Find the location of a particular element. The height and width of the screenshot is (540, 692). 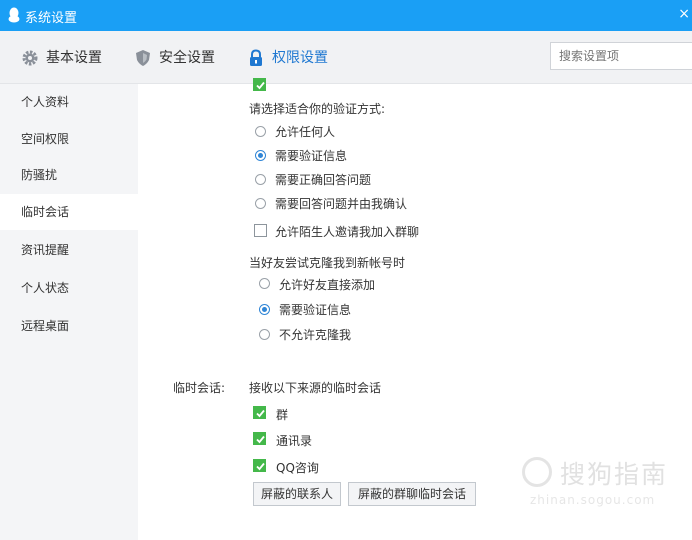

sidebar-item-profile: 个人资料 is located at coordinates (69, 102).